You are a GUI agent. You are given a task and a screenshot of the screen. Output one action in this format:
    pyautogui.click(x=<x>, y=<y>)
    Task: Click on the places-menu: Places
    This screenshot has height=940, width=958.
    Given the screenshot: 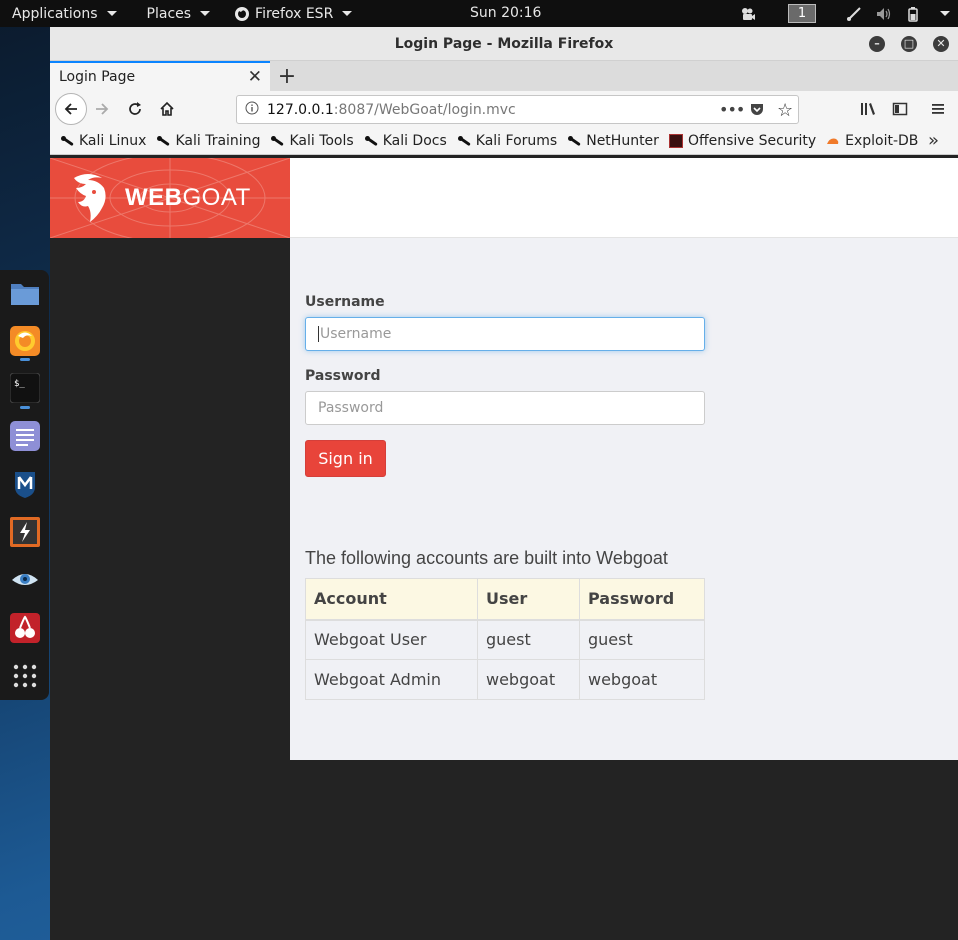 What is the action you would take?
    pyautogui.click(x=179, y=13)
    